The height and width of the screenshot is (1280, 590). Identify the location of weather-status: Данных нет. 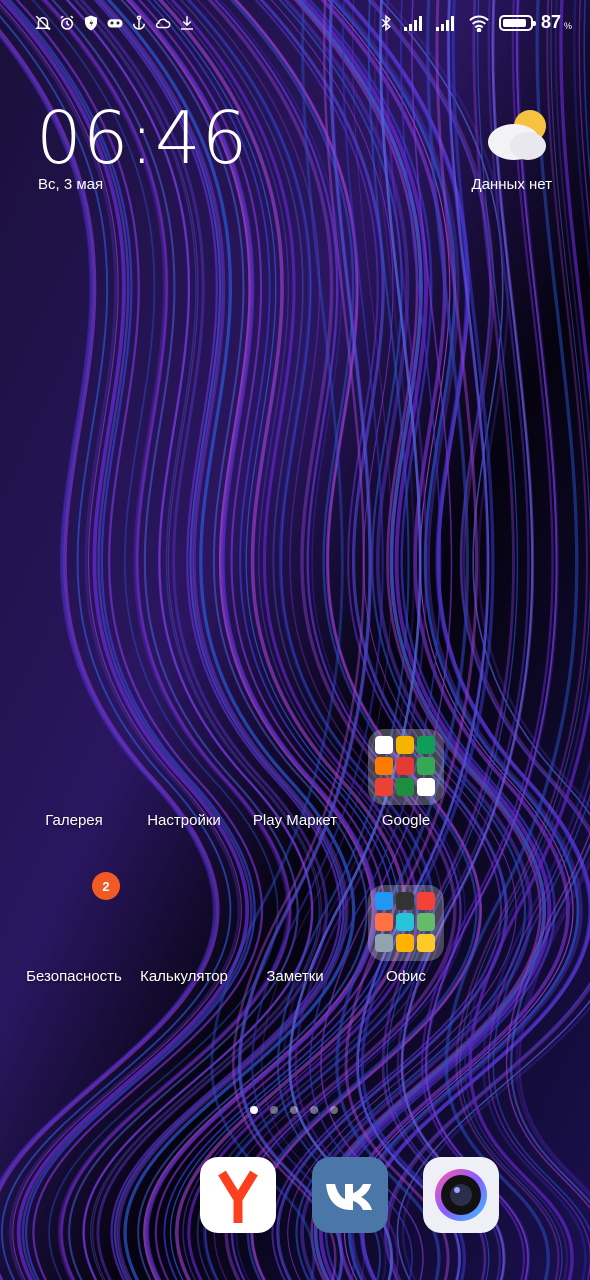
(511, 184).